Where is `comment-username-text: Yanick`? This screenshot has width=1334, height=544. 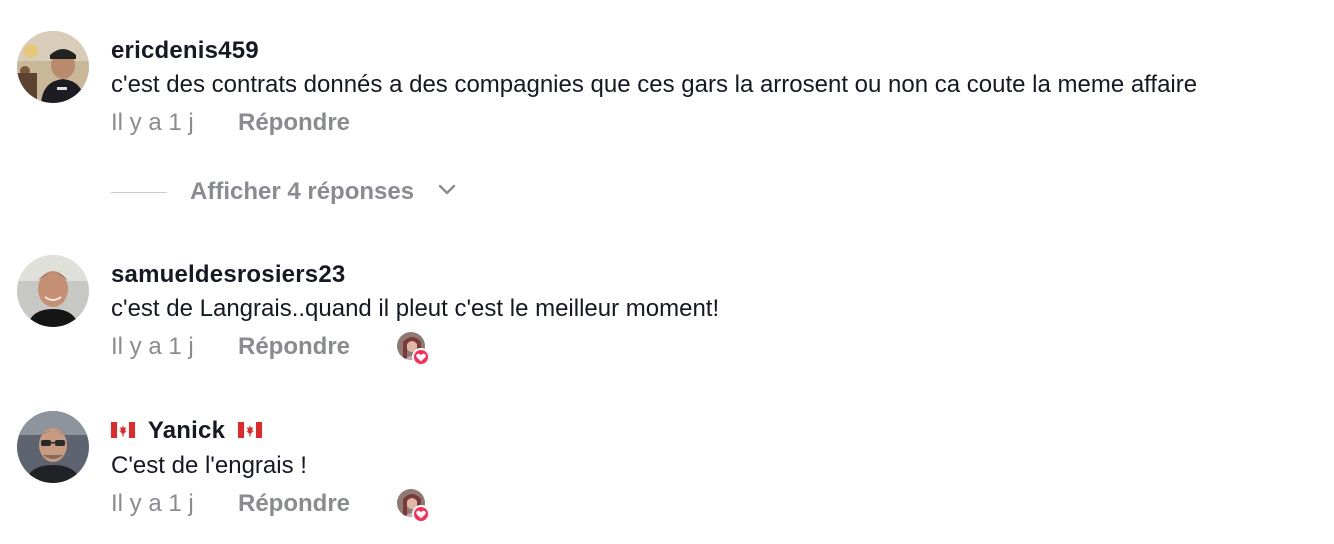 comment-username-text: Yanick is located at coordinates (186, 430).